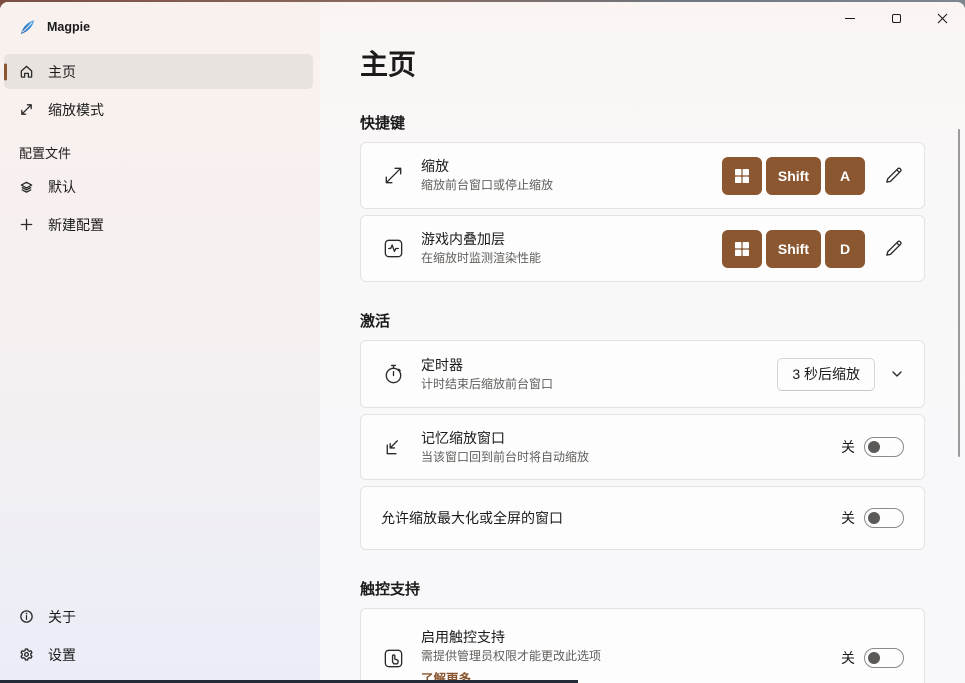  I want to click on touch-icon, so click(393, 658).